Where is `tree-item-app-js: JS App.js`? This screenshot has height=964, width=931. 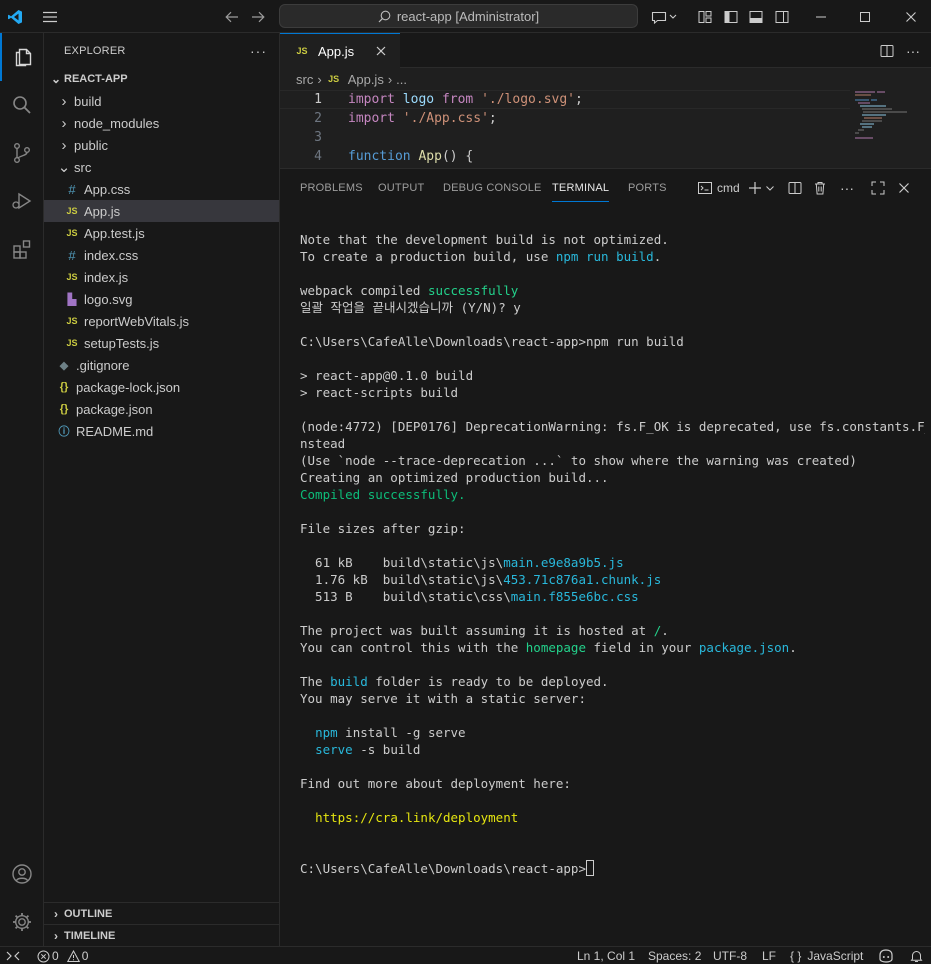
tree-item-app-js: JS App.js is located at coordinates (161, 211).